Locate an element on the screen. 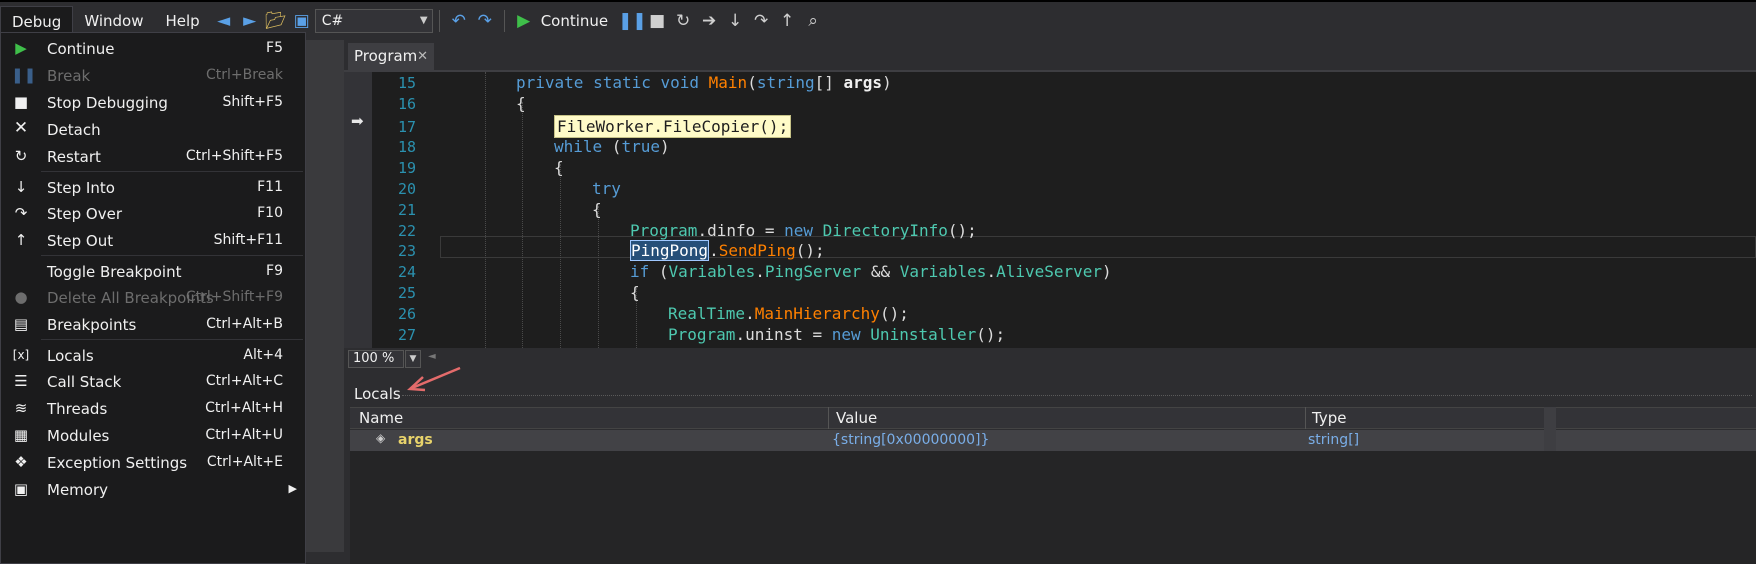 This screenshot has height=564, width=1756. vertical-scrollbar is located at coordinates (1550, 429).